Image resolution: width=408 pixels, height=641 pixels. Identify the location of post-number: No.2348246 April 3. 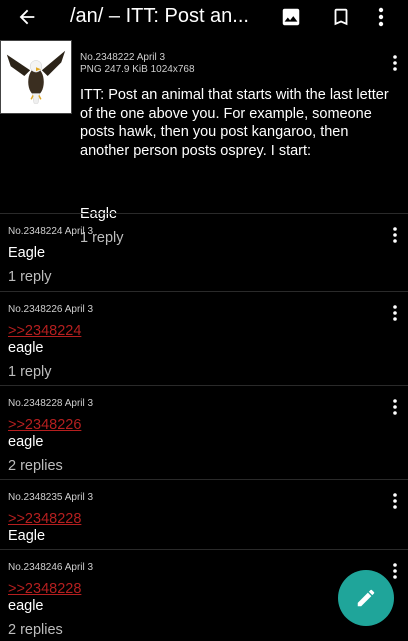
(51, 567).